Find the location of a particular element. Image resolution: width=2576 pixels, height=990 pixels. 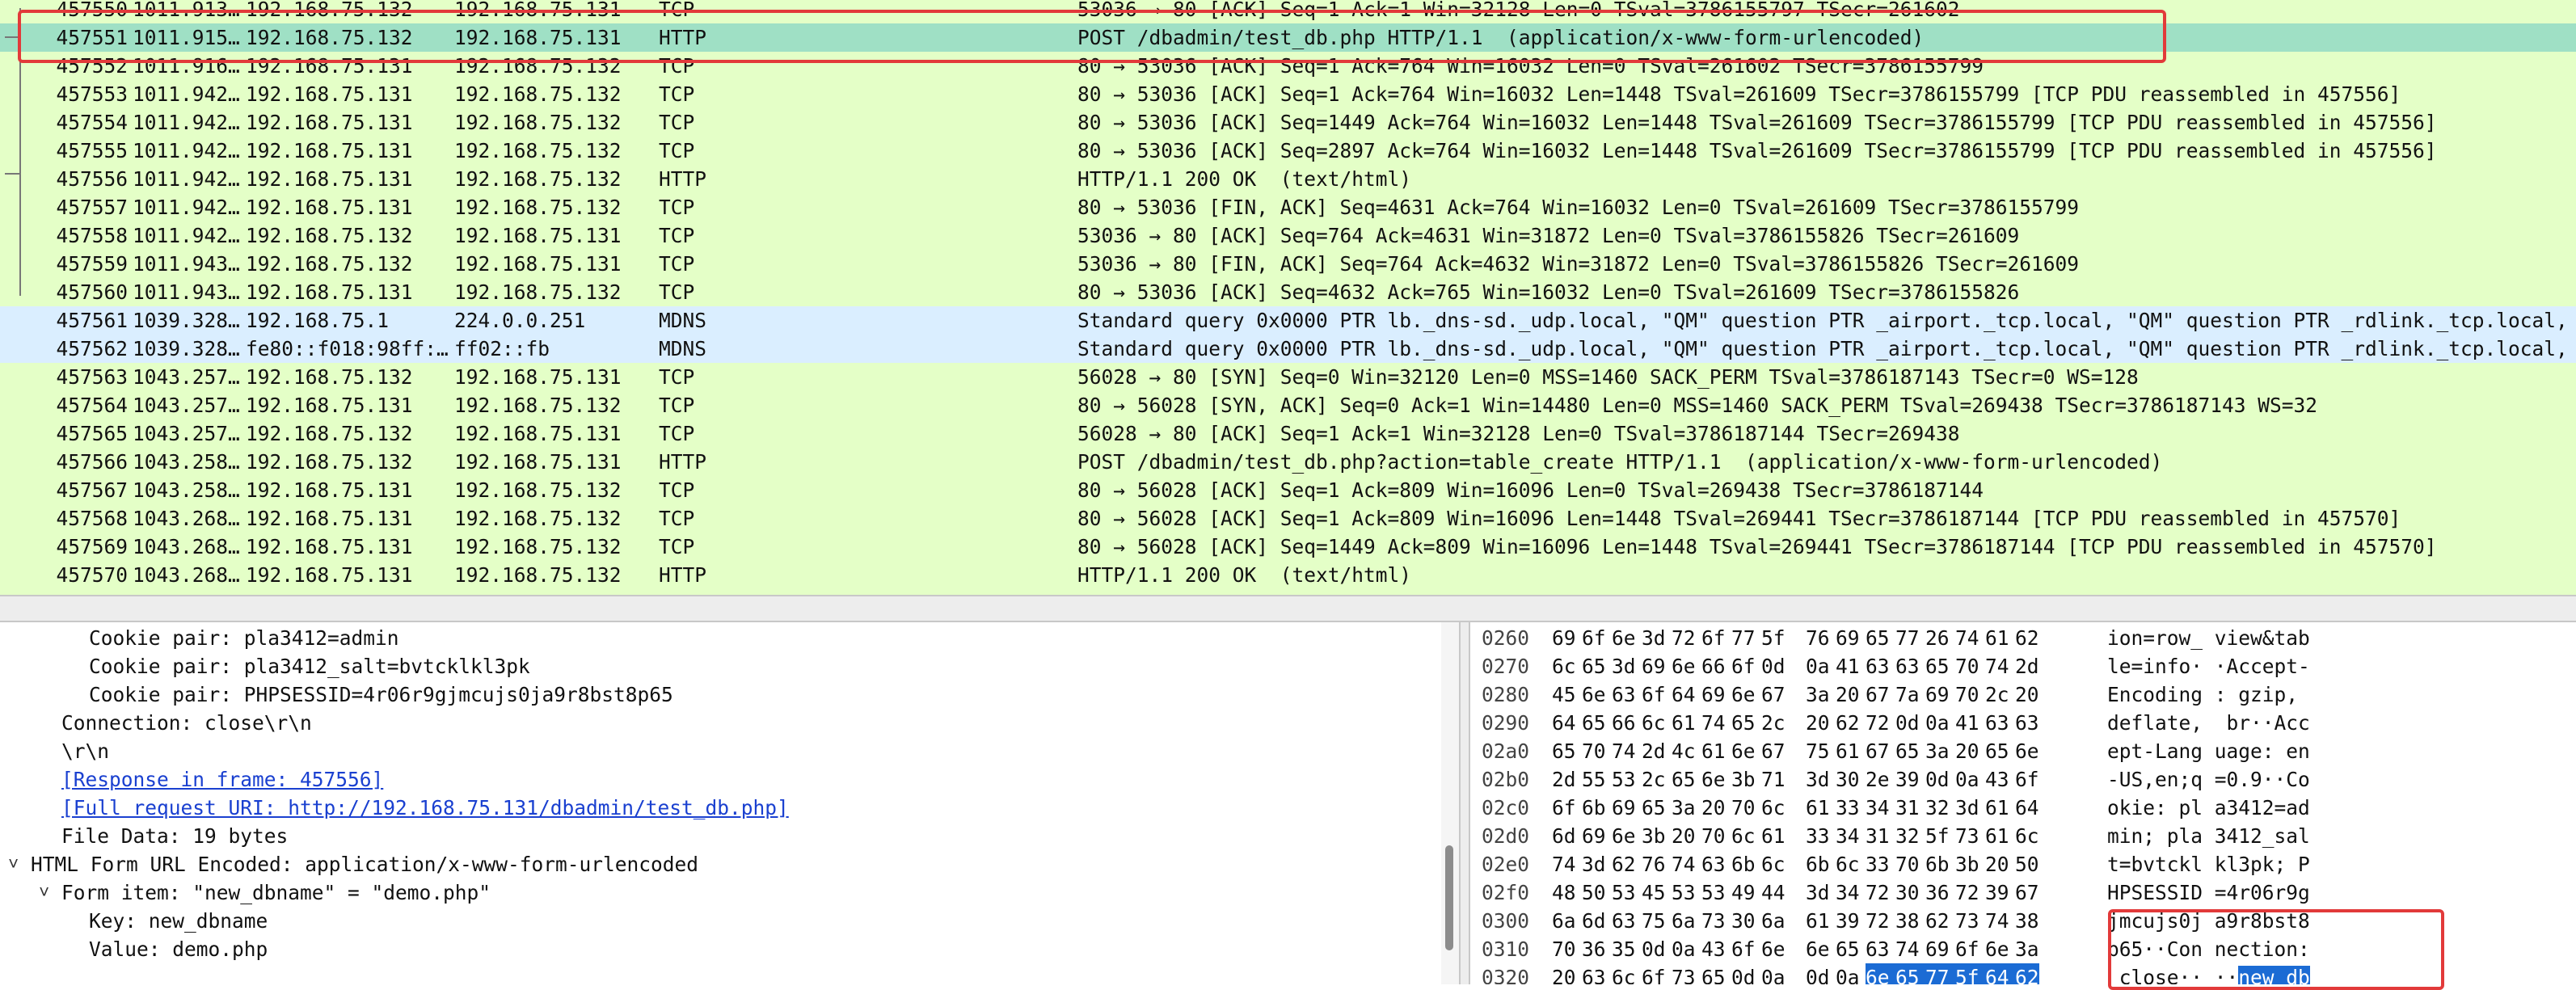

hex-byte: 33 is located at coordinates (1851, 808).